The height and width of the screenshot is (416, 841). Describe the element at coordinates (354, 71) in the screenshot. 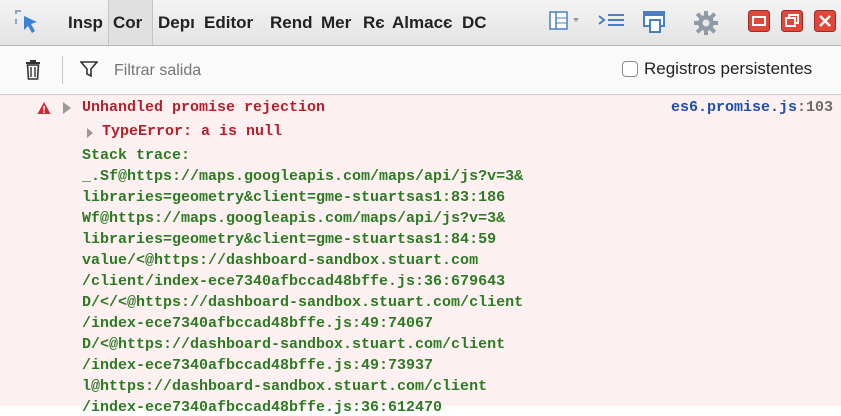

I see `filter-input` at that location.